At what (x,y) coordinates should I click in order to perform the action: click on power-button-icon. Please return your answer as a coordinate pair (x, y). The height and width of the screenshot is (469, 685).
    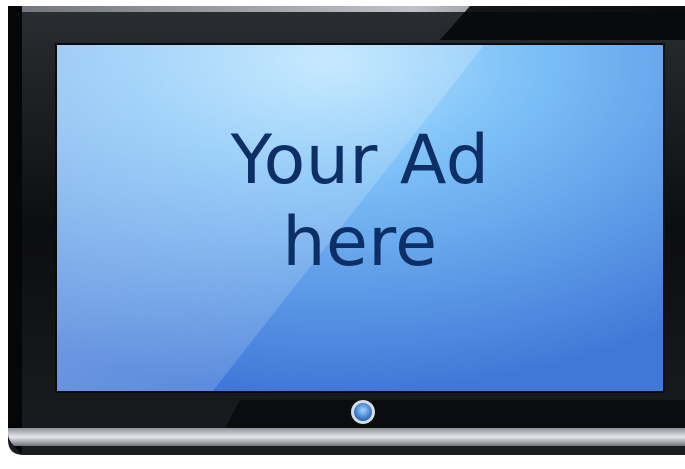
    Looking at the image, I should click on (363, 412).